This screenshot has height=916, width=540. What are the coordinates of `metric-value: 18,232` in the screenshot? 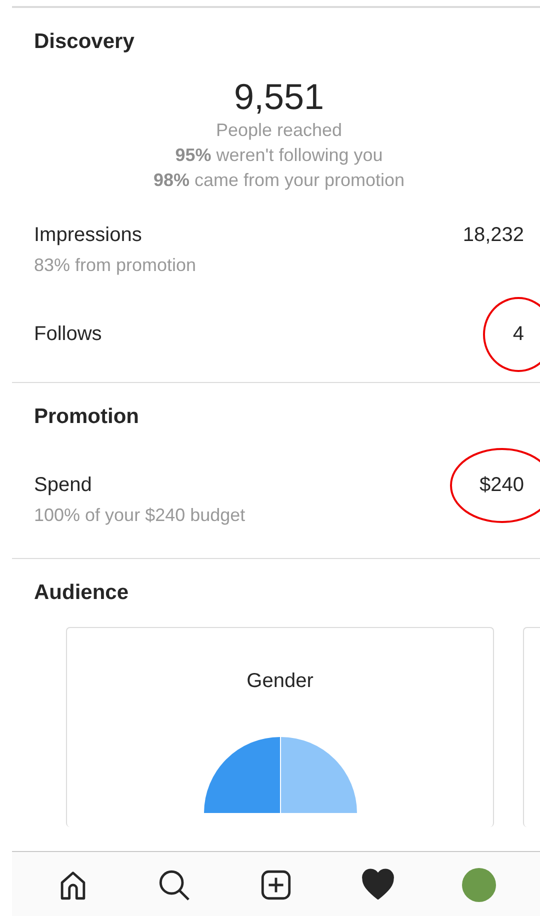 It's located at (493, 235).